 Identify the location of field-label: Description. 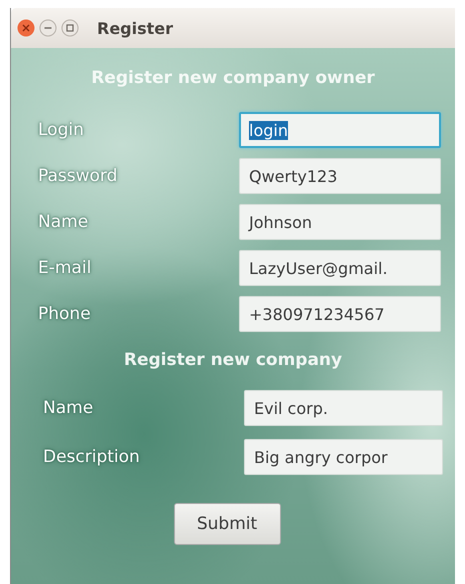
(92, 457).